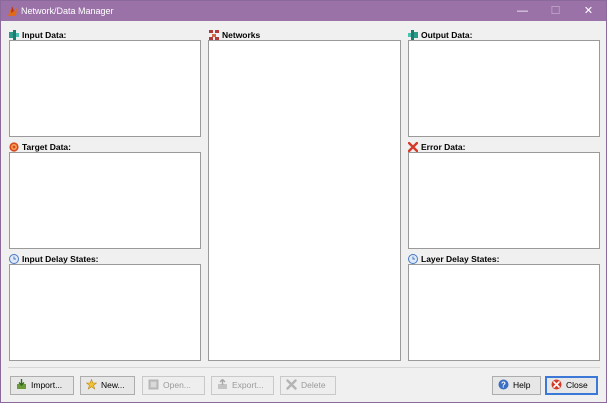 The height and width of the screenshot is (403, 607). I want to click on help-icon: ?, so click(503, 384).